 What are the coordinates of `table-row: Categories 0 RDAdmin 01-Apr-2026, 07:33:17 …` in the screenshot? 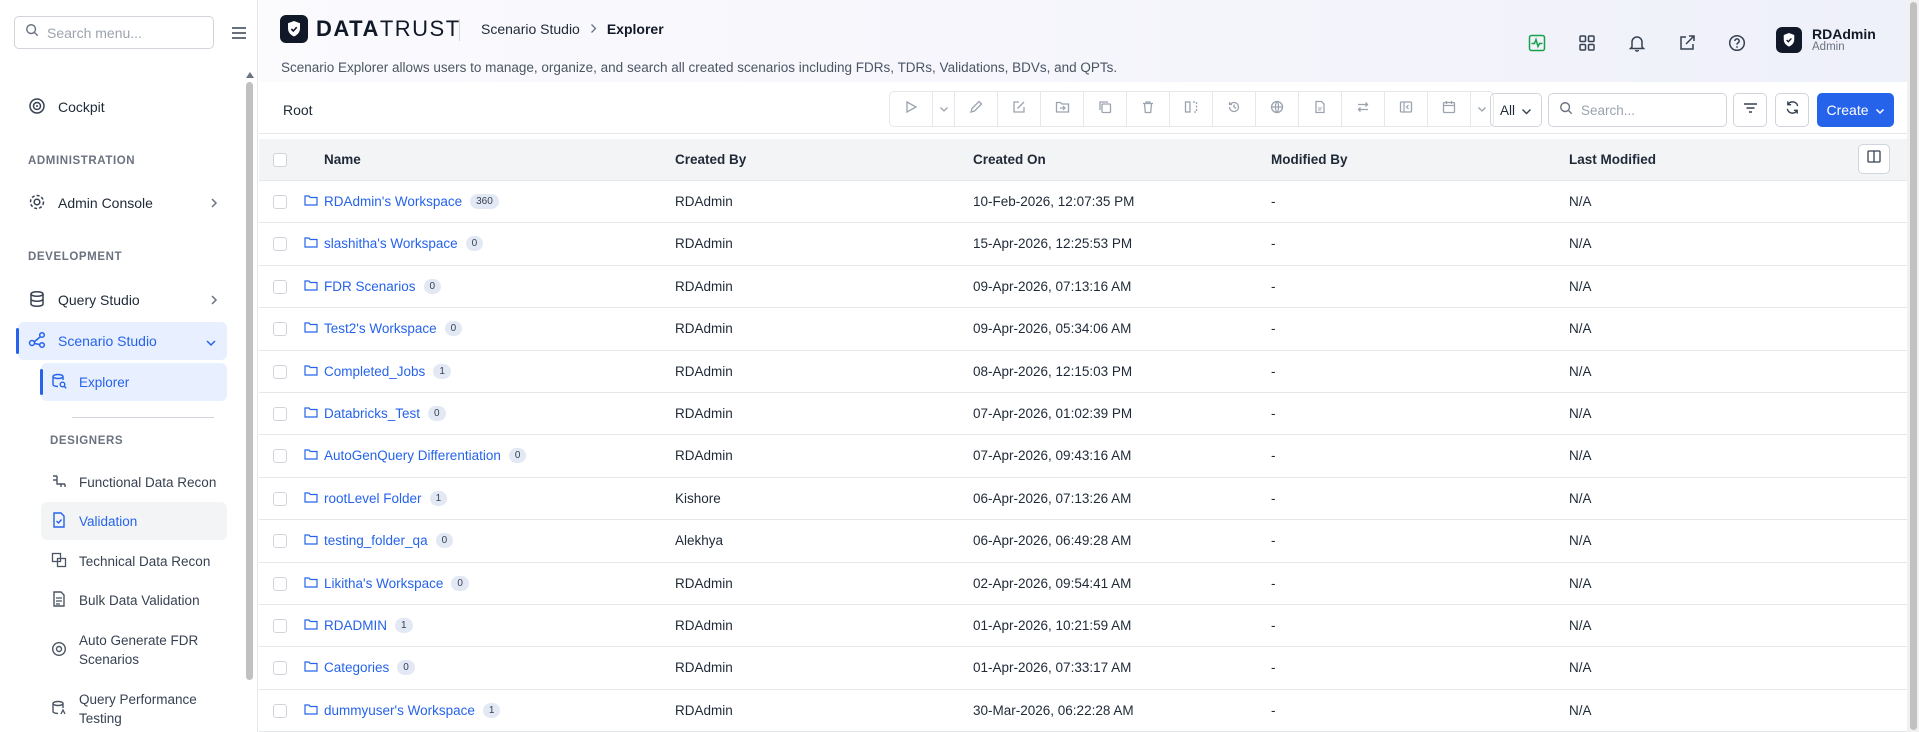 It's located at (1083, 668).